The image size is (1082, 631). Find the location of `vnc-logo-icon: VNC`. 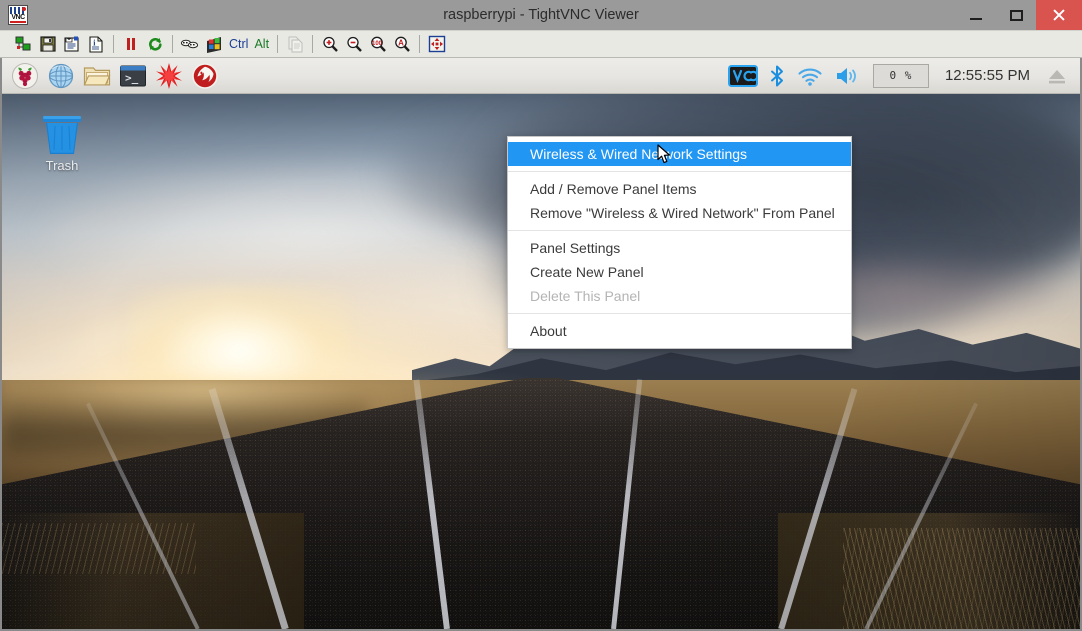

vnc-logo-icon: VNC is located at coordinates (18, 15).